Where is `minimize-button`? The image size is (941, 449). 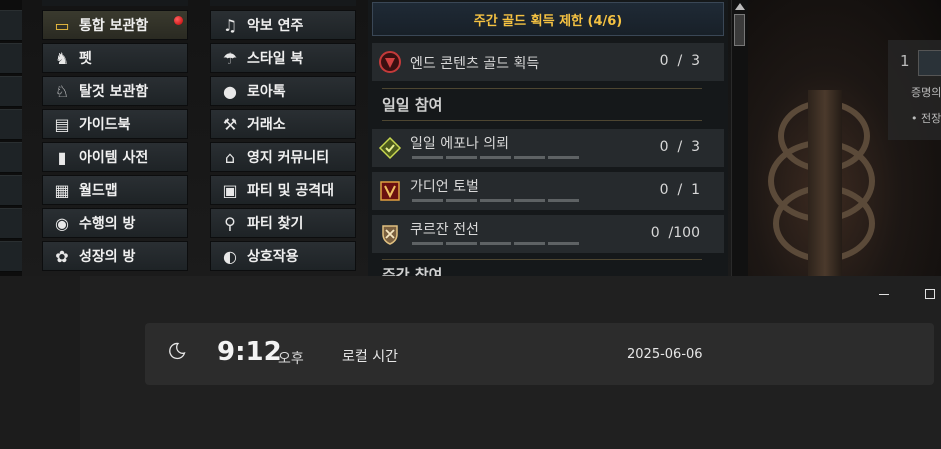 minimize-button is located at coordinates (884, 294).